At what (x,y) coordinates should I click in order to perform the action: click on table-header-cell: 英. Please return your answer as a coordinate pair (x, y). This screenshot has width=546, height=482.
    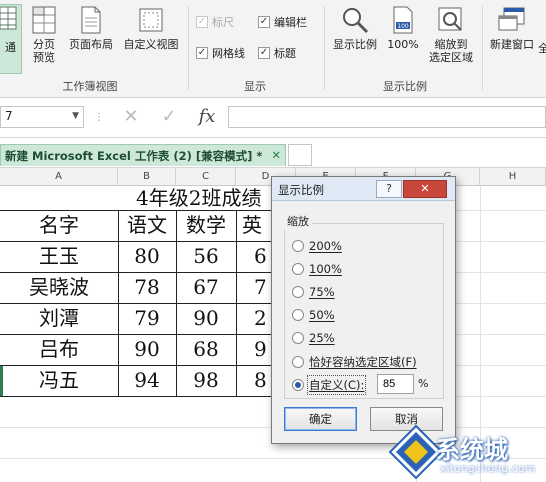
    Looking at the image, I should click on (256, 225).